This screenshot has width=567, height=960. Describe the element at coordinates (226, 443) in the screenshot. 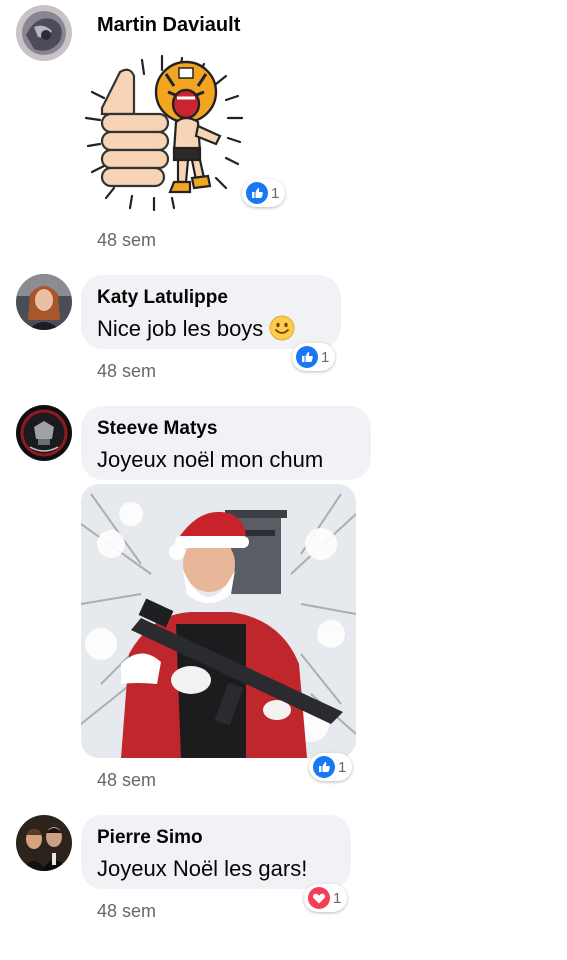

I see `comment-bubble: Steeve Matys Joyeux noël mon chum` at that location.